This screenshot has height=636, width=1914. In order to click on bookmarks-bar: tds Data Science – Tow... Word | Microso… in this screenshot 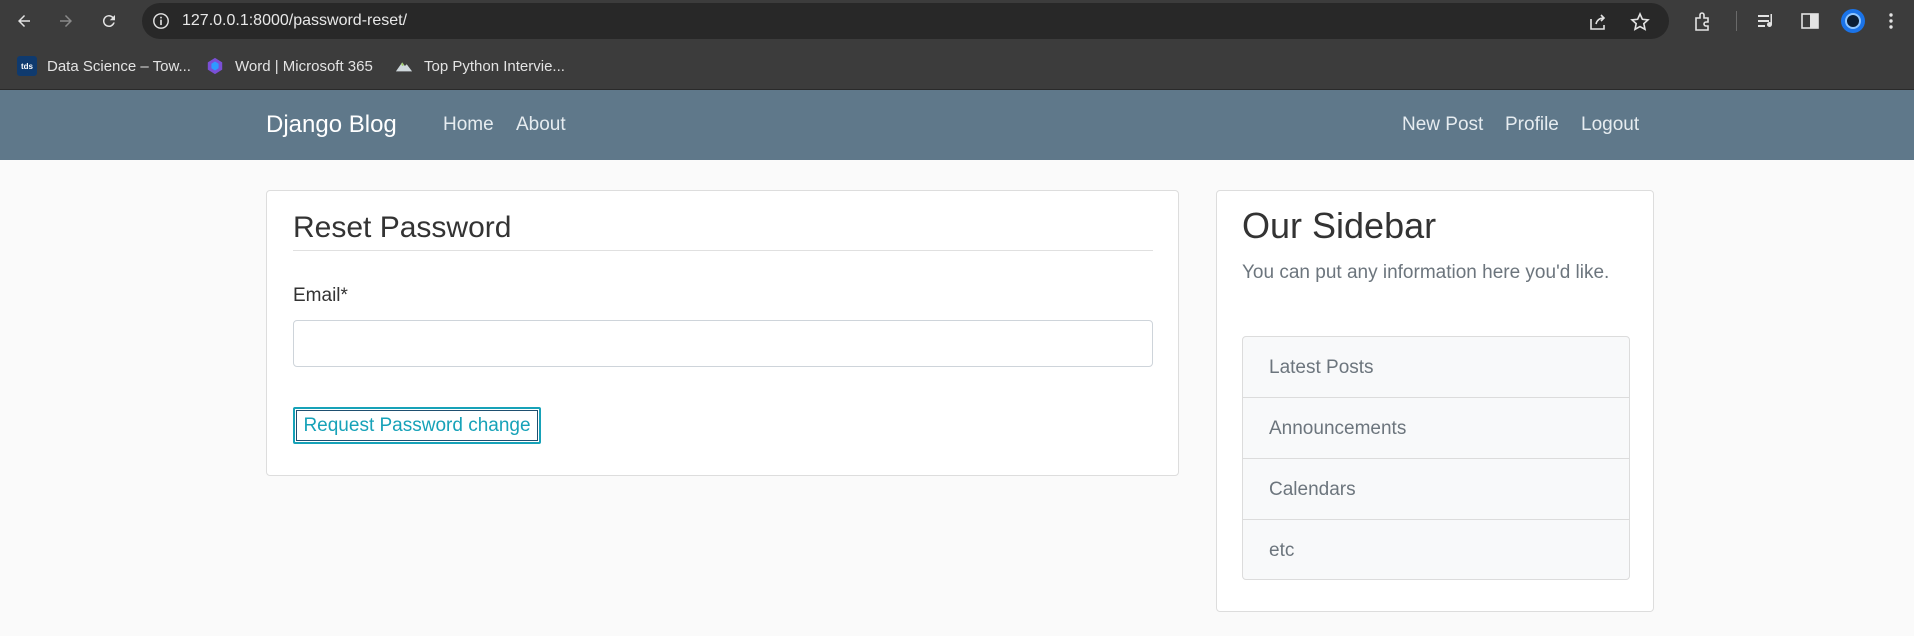, I will do `click(957, 66)`.